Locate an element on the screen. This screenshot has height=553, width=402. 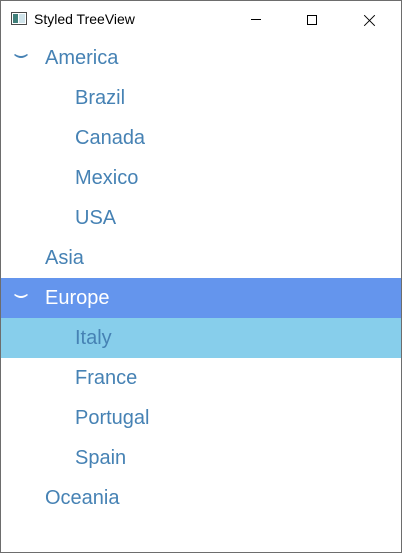
tree-item-oceania: Oceania is located at coordinates (201, 498).